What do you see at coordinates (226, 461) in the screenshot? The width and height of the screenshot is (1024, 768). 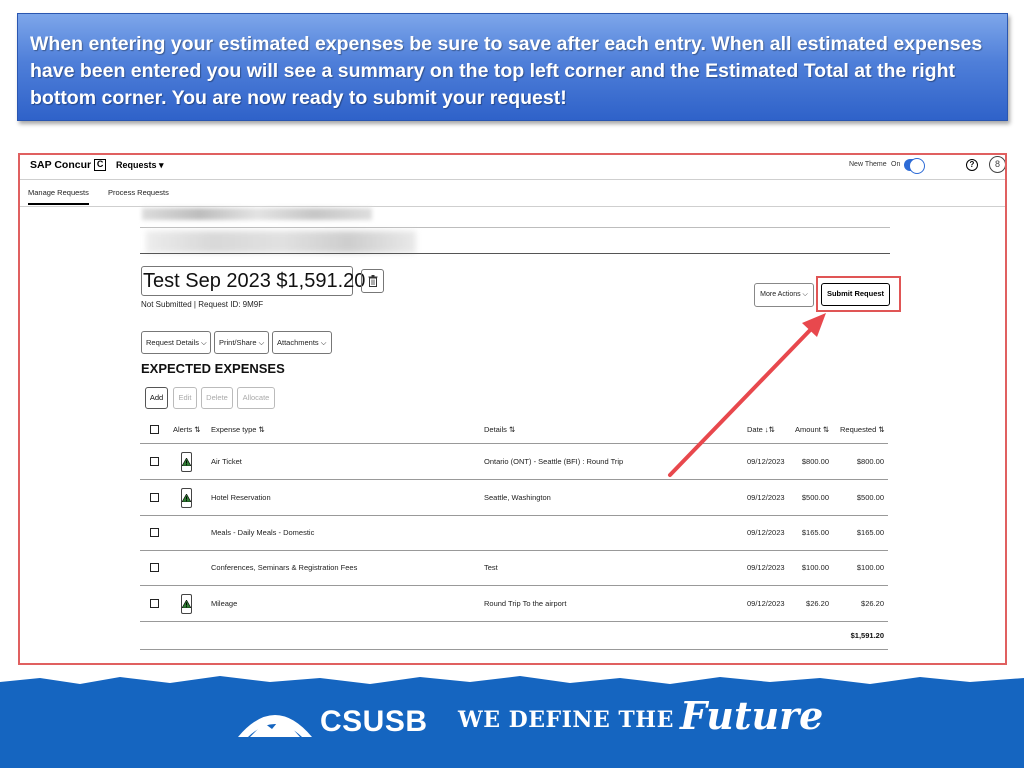 I see `expense-type-cell: Air Ticket` at bounding box center [226, 461].